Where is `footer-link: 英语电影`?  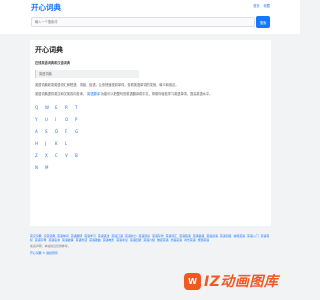
footer-link: 英语电影 is located at coordinates (109, 240).